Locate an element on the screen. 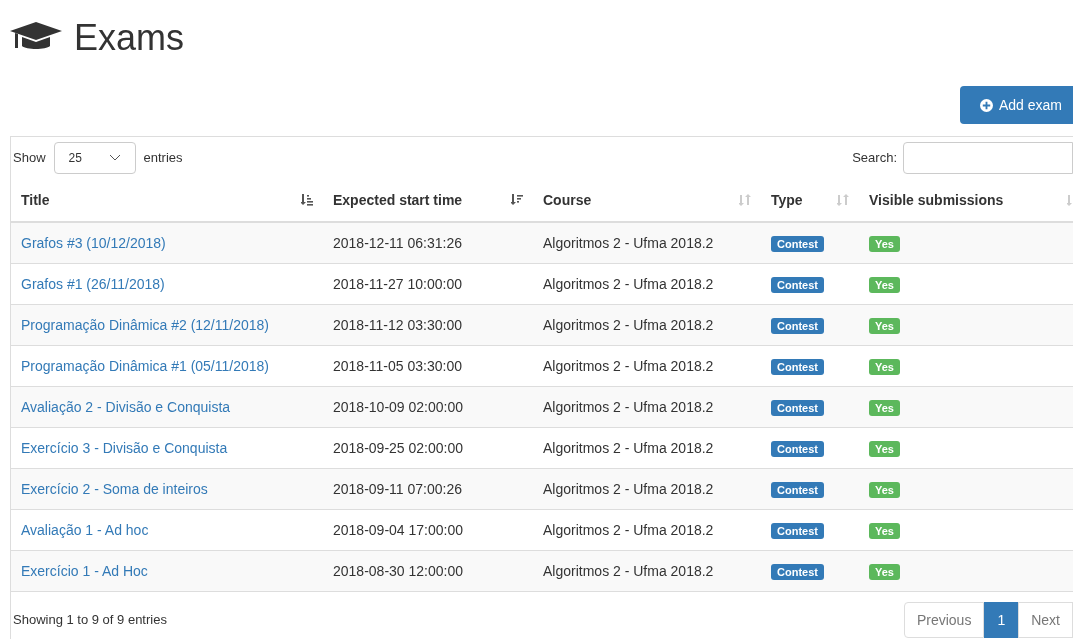  pagination-button: 1 is located at coordinates (1001, 620).